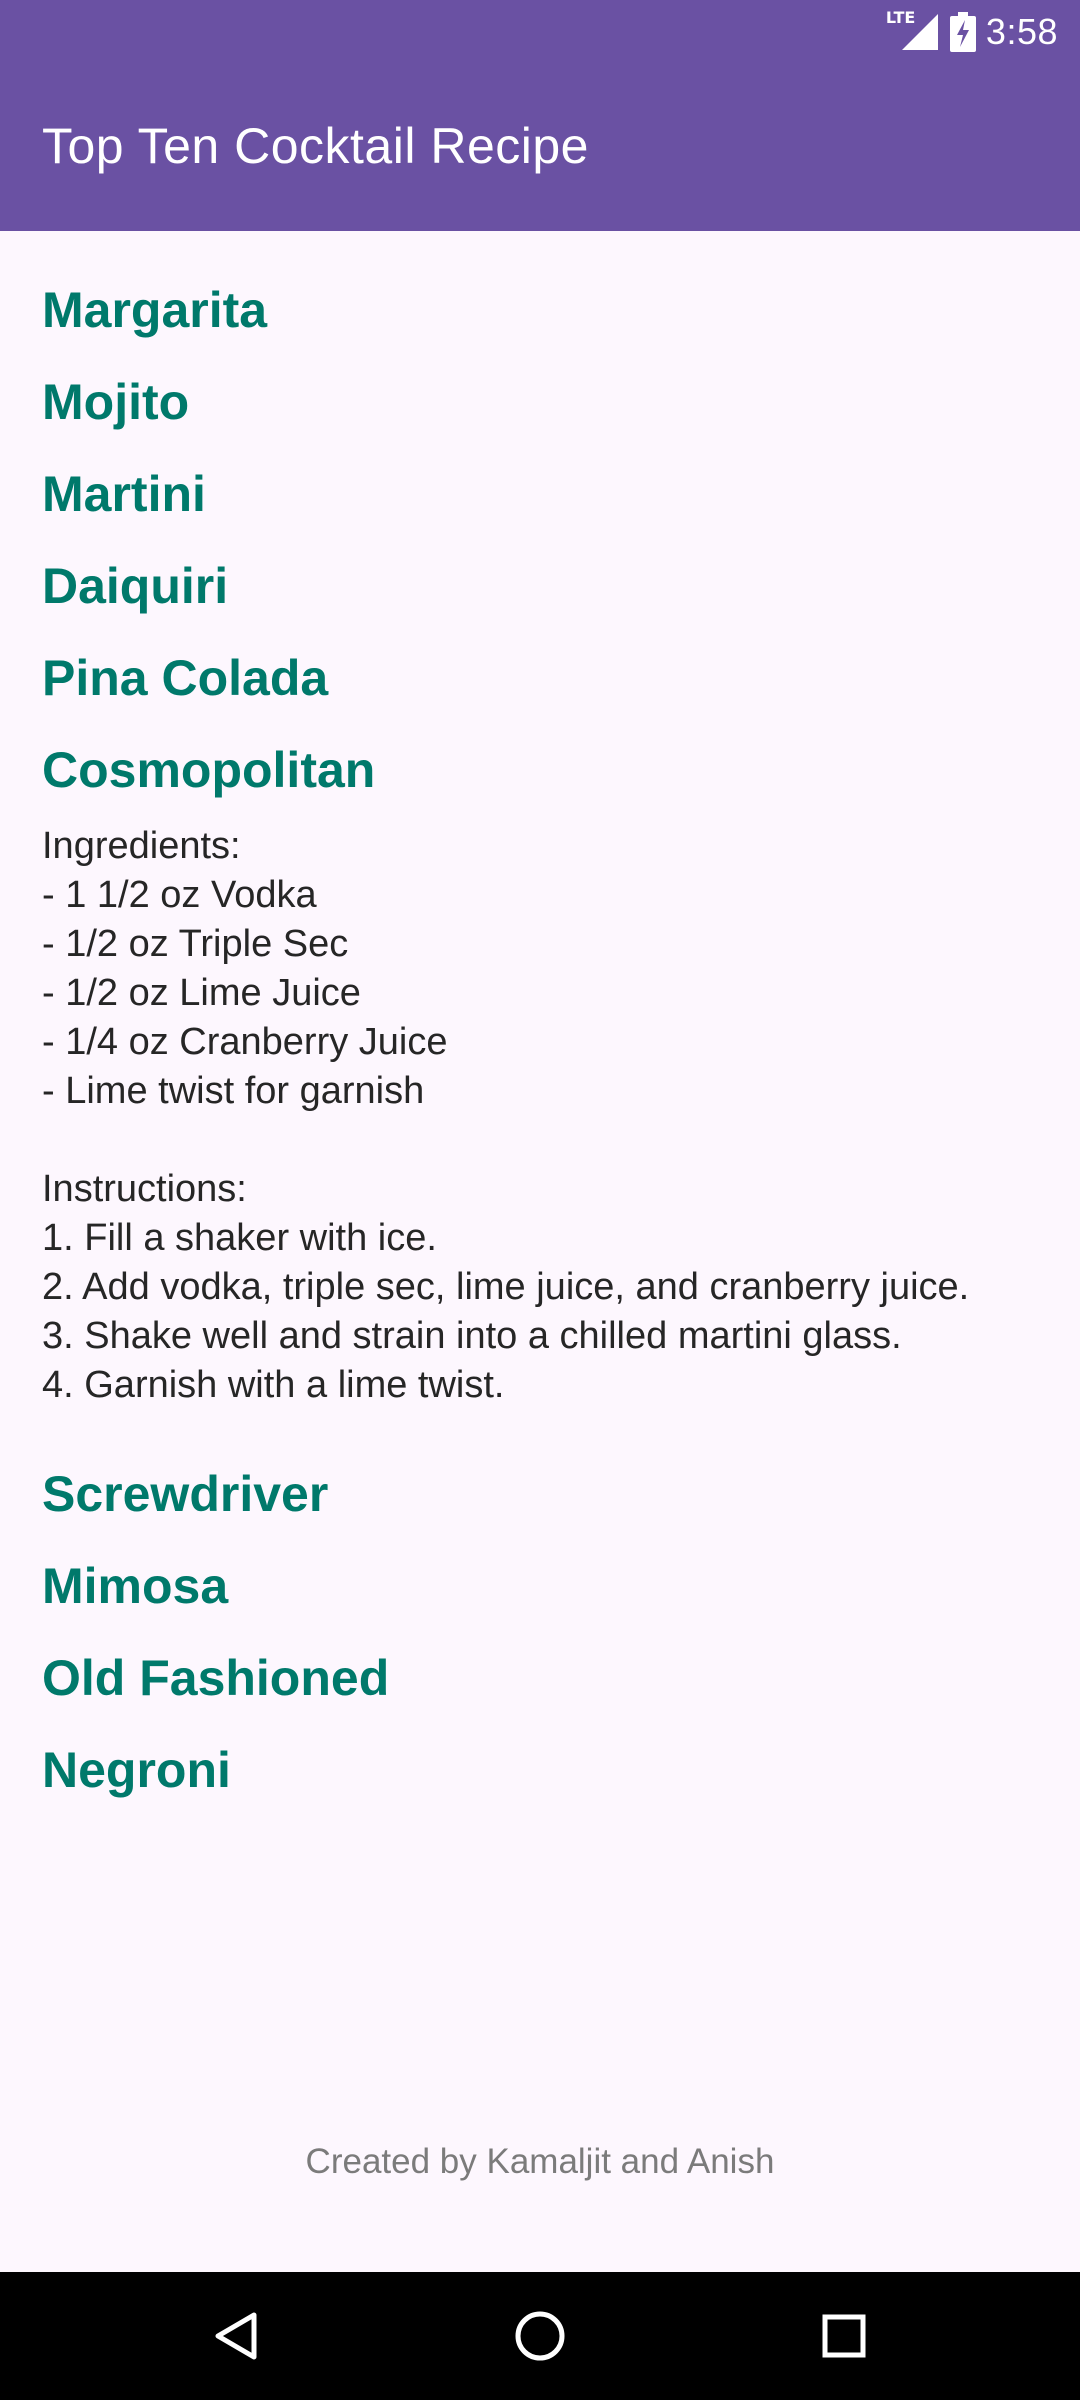 This screenshot has height=2400, width=1080. Describe the element at coordinates (540, 32) in the screenshot. I see `status-bar: LTE 3:58` at that location.